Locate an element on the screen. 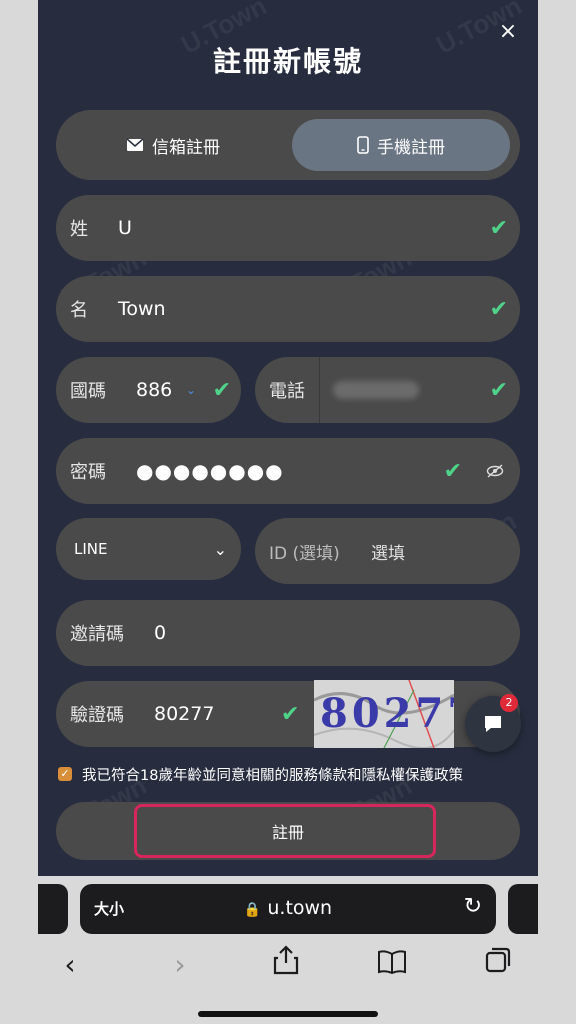  country-code-select: 886 is located at coordinates (154, 390).